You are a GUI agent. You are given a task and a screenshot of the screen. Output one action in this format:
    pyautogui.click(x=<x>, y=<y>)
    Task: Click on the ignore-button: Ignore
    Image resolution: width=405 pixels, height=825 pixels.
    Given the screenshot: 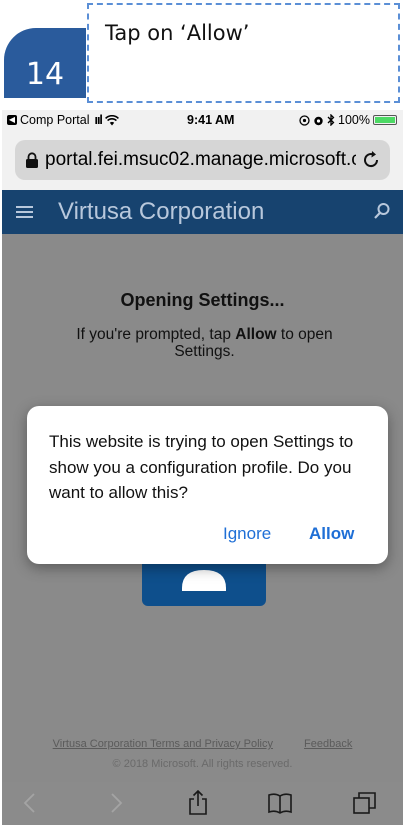 What is the action you would take?
    pyautogui.click(x=247, y=534)
    